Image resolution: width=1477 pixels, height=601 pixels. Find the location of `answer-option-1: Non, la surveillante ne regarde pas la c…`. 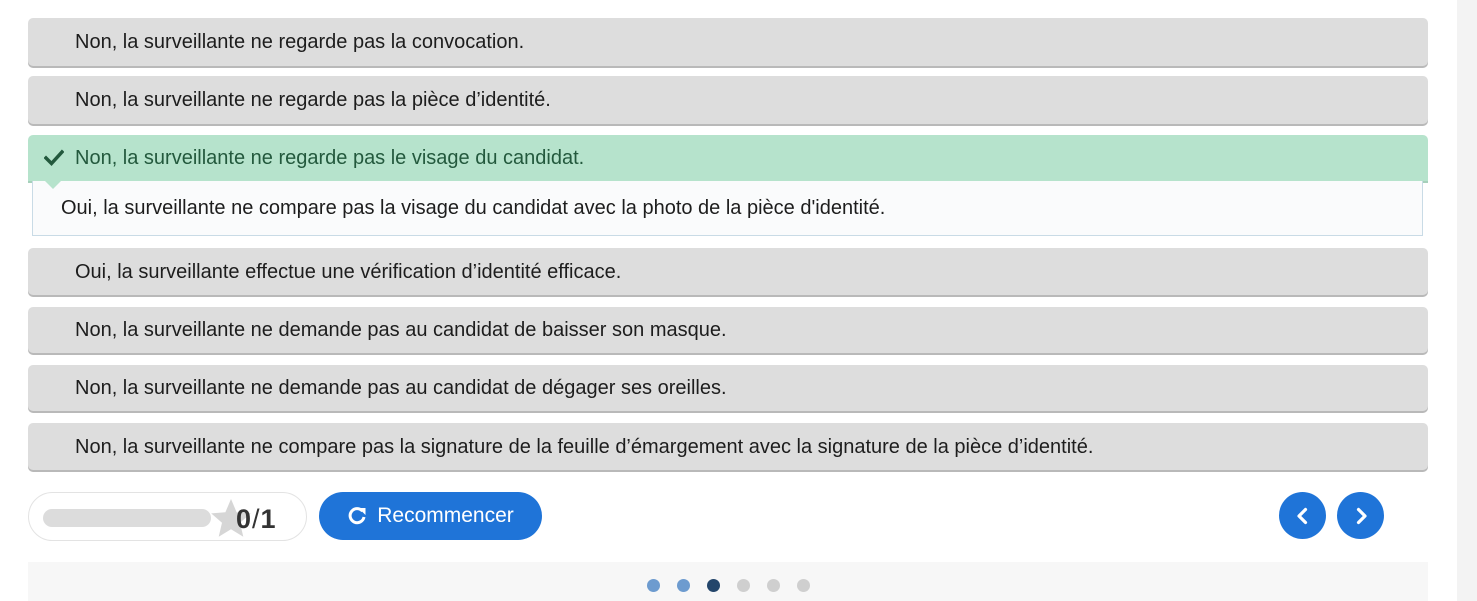

answer-option-1: Non, la surveillante ne regarde pas la c… is located at coordinates (728, 42).